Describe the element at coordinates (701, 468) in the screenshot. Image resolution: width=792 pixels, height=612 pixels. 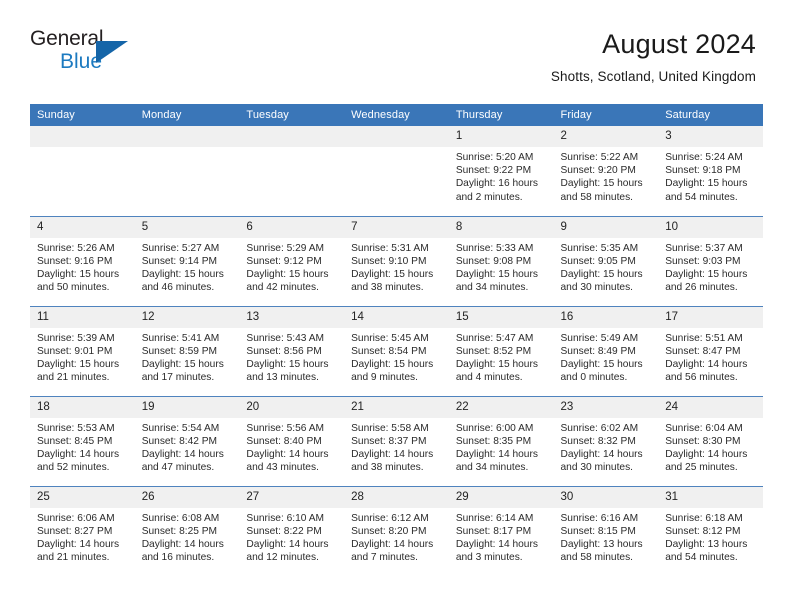
I see `daylight-text-cont: and 25 minutes.` at that location.